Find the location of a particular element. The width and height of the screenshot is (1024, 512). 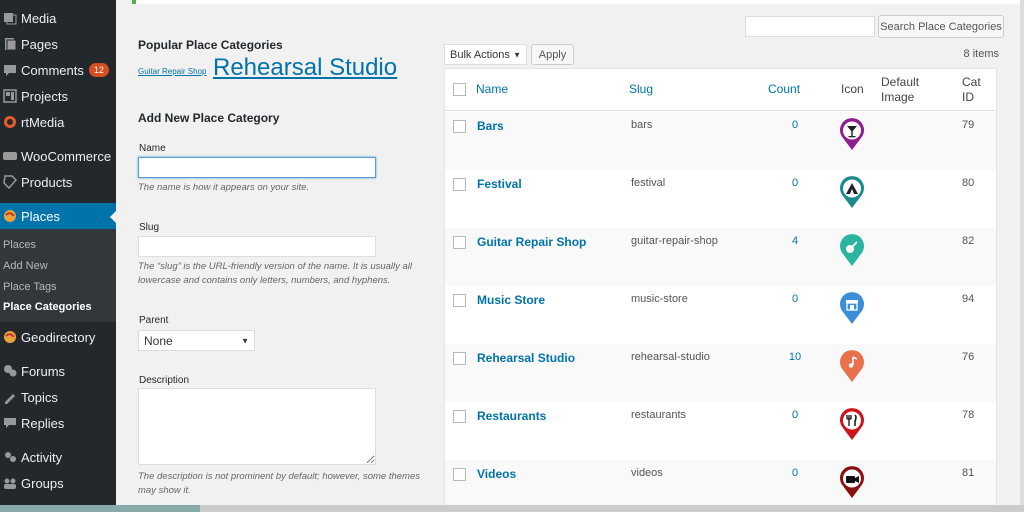

sidebar-item-groups: Groups is located at coordinates (58, 483).